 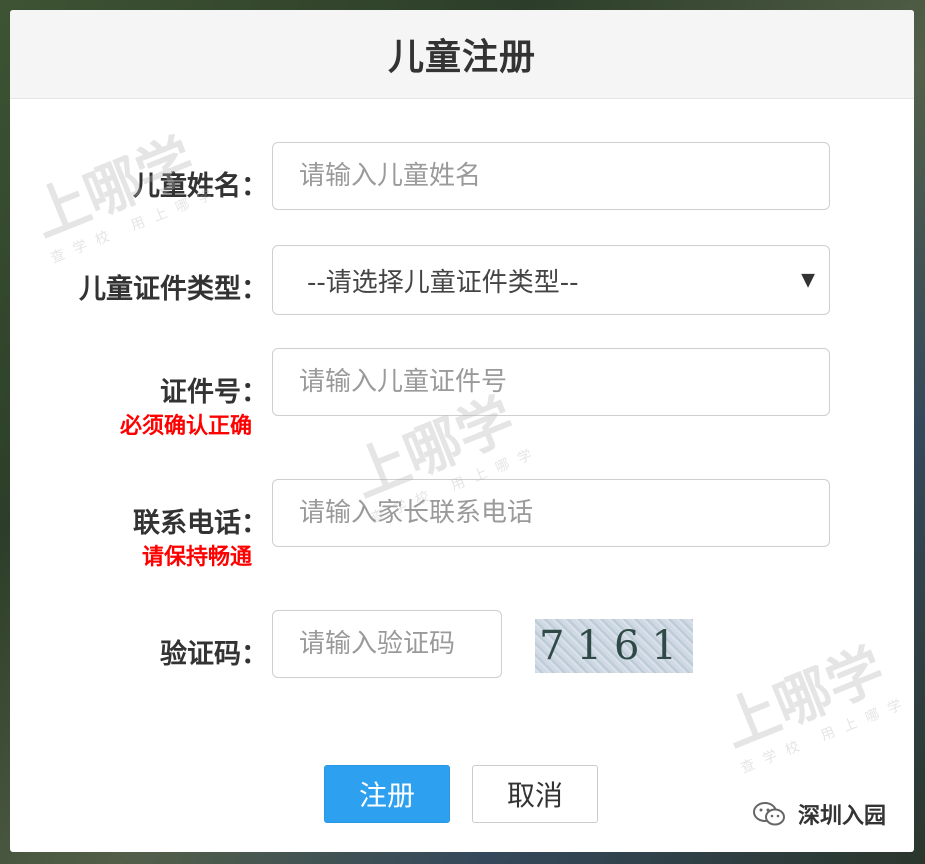 What do you see at coordinates (535, 794) in the screenshot?
I see `cancel-button: 取消` at bounding box center [535, 794].